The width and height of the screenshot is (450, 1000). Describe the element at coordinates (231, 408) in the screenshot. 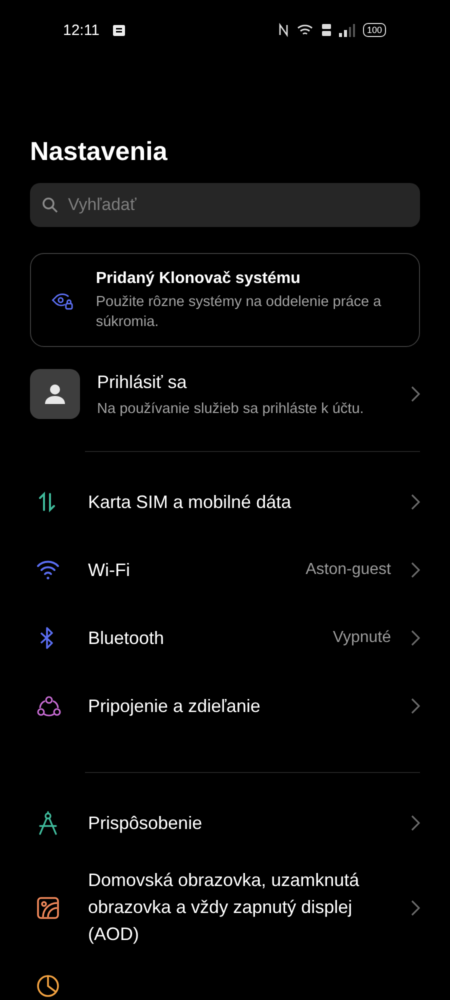

I see `account-subtitle: Na používanie služieb sa prihláste k účtu.` at that location.